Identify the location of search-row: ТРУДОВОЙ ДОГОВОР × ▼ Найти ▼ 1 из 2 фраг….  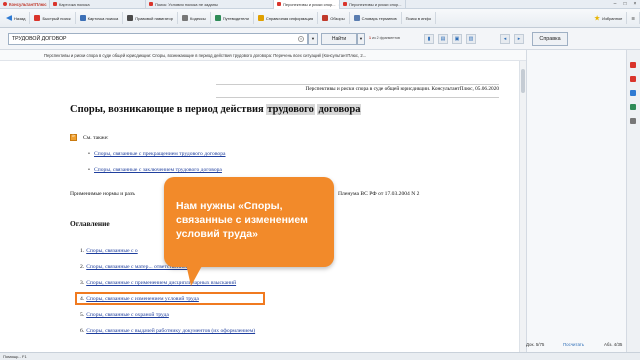
(320, 39).